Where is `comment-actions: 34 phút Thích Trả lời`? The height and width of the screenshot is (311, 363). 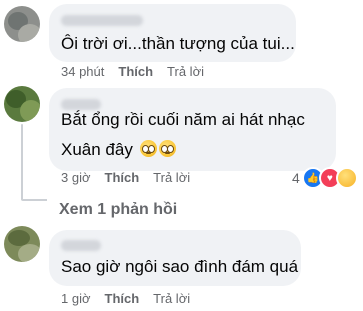
comment-actions: 34 phút Thích Trả lời is located at coordinates (139, 71).